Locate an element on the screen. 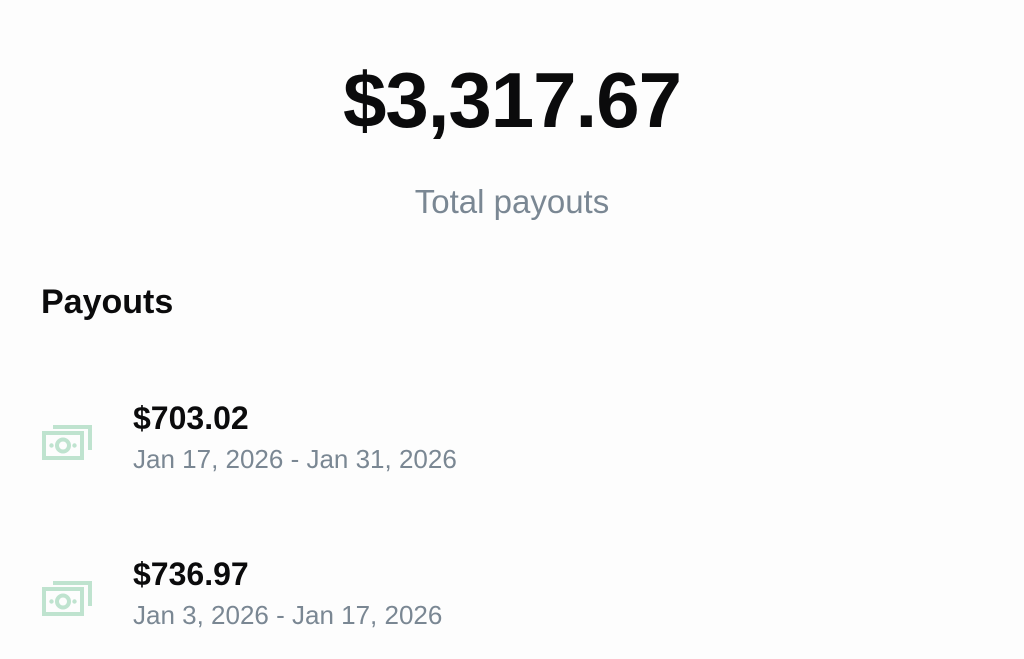 The image size is (1024, 659). payout-amount: $736.97 is located at coordinates (191, 574).